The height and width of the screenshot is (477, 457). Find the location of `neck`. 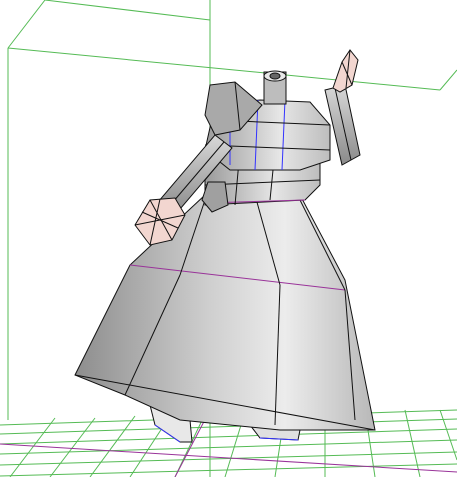

neck is located at coordinates (275, 87).